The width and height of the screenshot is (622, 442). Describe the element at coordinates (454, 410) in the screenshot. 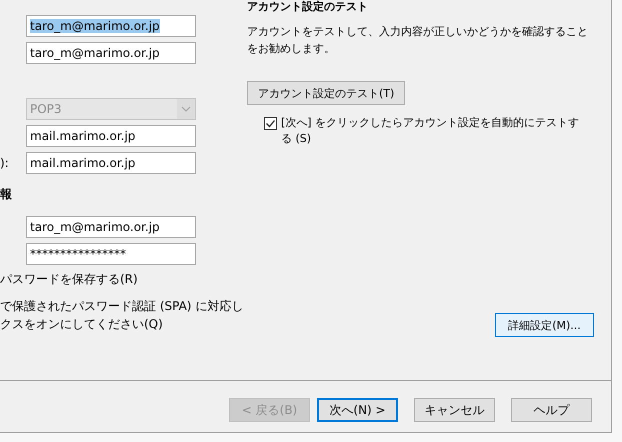

I see `dialog-button: キャンセル` at that location.